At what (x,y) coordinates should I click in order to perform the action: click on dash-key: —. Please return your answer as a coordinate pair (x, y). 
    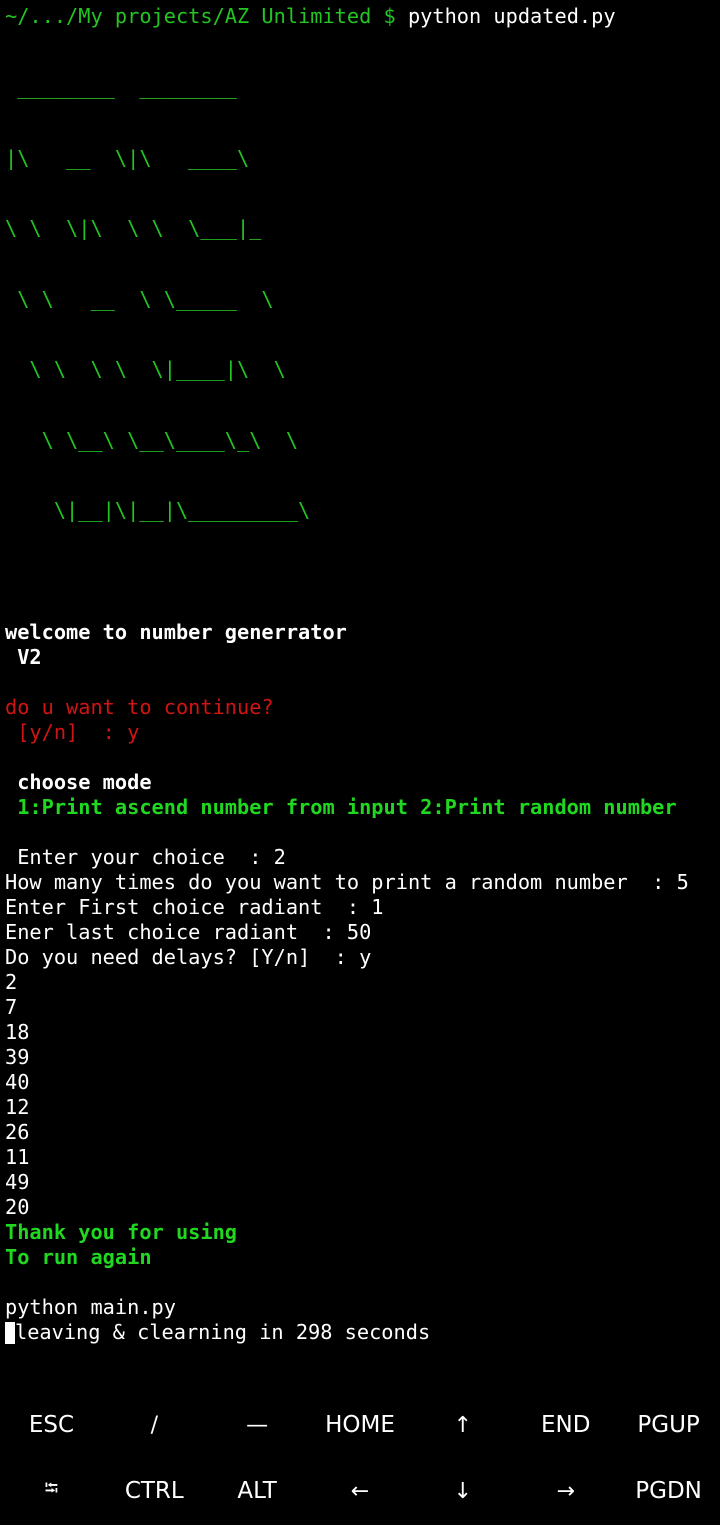
    Looking at the image, I should click on (257, 1425).